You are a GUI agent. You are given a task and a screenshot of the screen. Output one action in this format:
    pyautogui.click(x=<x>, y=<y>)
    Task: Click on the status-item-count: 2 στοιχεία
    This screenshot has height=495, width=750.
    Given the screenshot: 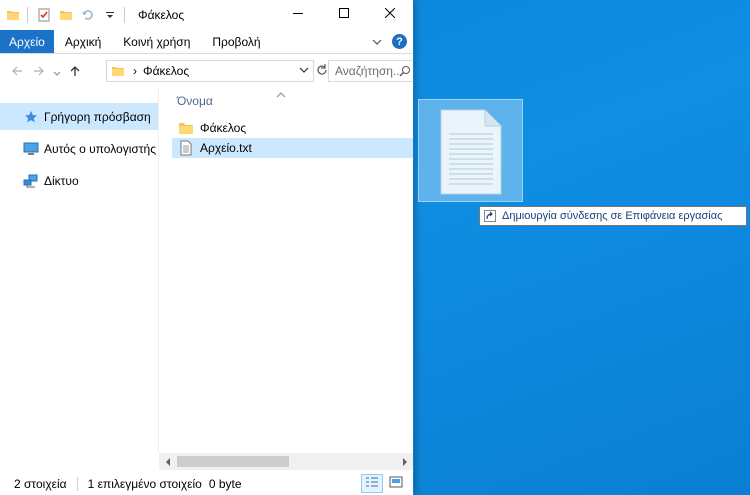 What is the action you would take?
    pyautogui.click(x=40, y=483)
    